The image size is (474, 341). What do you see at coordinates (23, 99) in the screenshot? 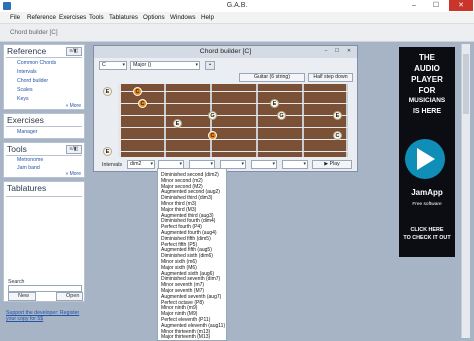
I see `sidebar-item-keys: Keys` at bounding box center [23, 99].